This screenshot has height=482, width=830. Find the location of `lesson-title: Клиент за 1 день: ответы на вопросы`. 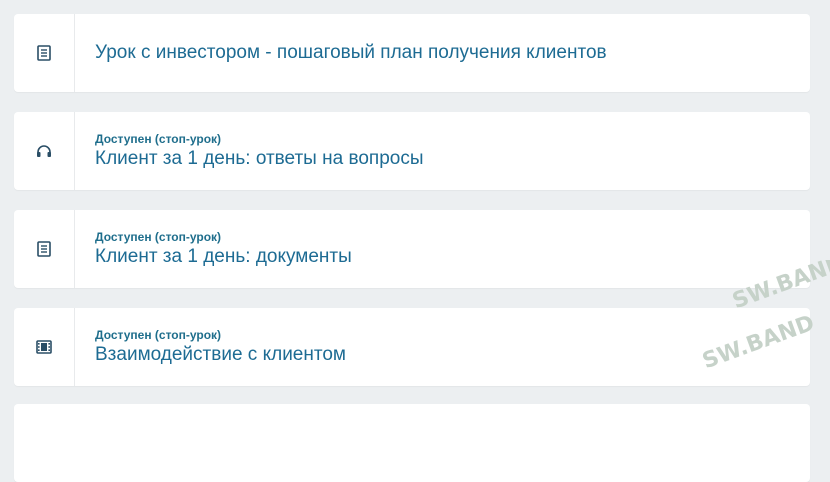

lesson-title: Клиент за 1 день: ответы на вопросы is located at coordinates (452, 159).